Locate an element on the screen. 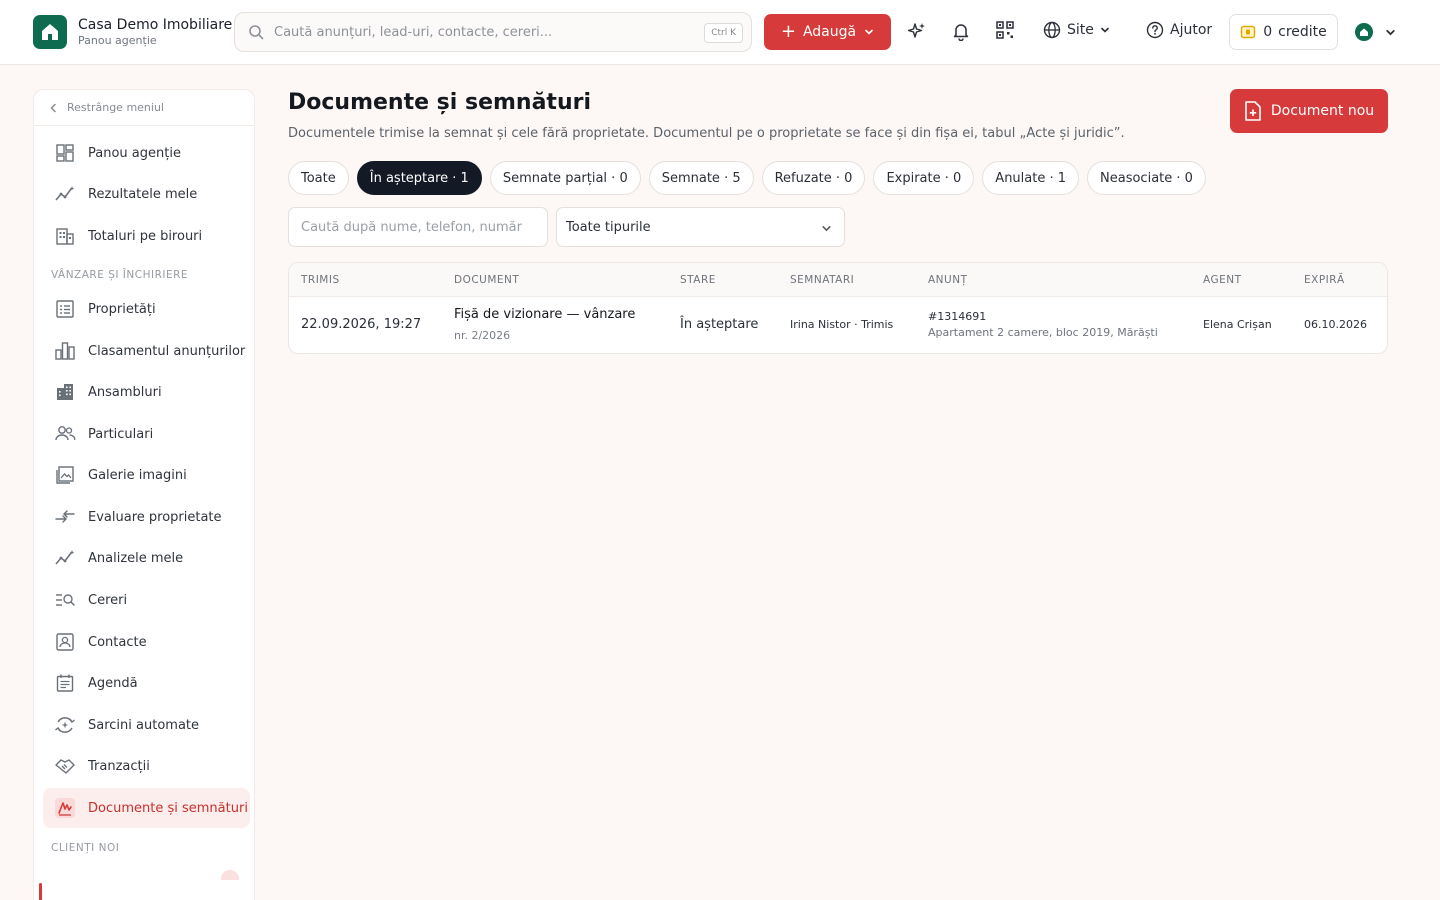 The image size is (1440, 900). search-list-icon is located at coordinates (65, 600).